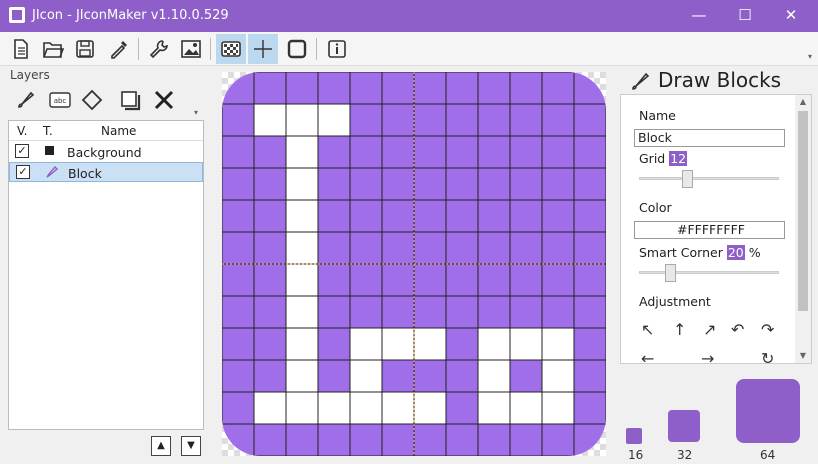 The image size is (818, 464). Describe the element at coordinates (670, 273) in the screenshot. I see `smart-corner-slider-thumb` at that location.